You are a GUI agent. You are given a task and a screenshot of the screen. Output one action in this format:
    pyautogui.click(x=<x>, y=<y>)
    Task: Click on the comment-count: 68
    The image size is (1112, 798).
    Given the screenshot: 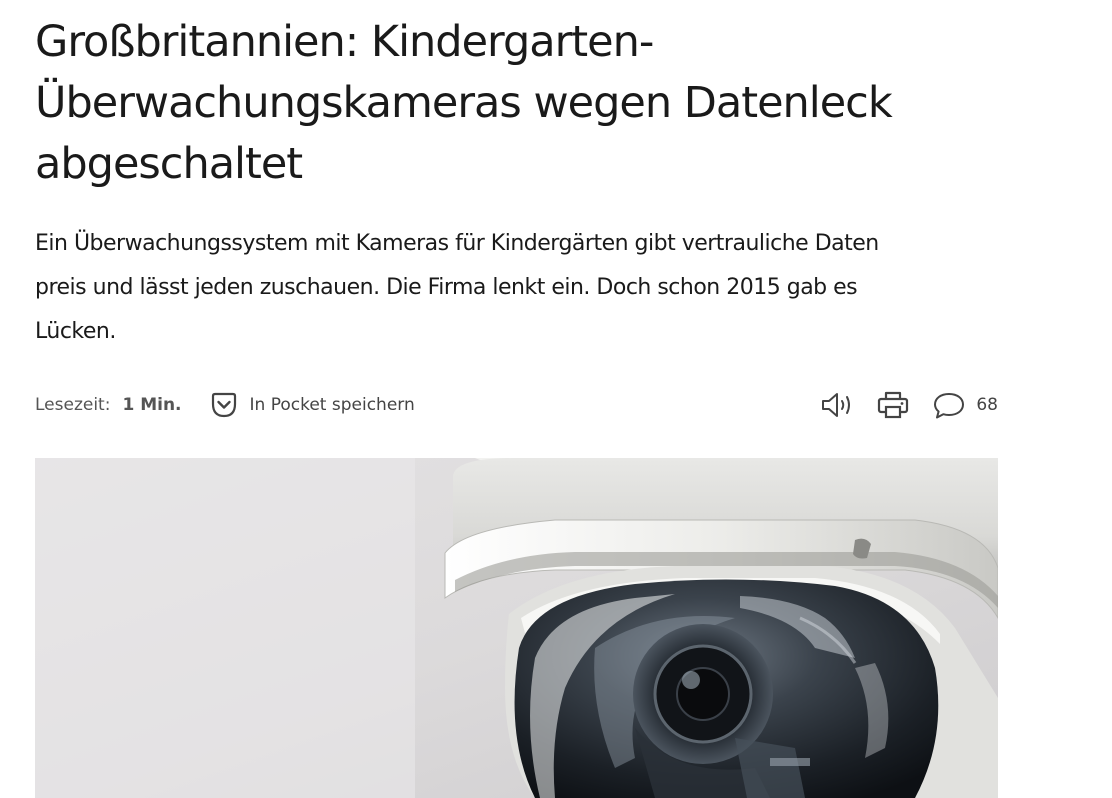 What is the action you would take?
    pyautogui.click(x=987, y=405)
    